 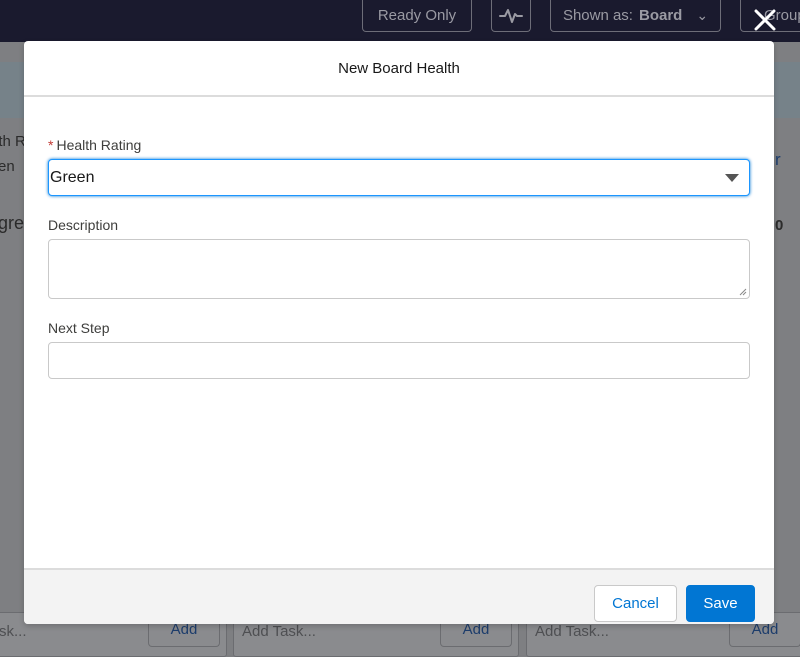 I want to click on shown-as-prefix: Shown as:, so click(x=597, y=15).